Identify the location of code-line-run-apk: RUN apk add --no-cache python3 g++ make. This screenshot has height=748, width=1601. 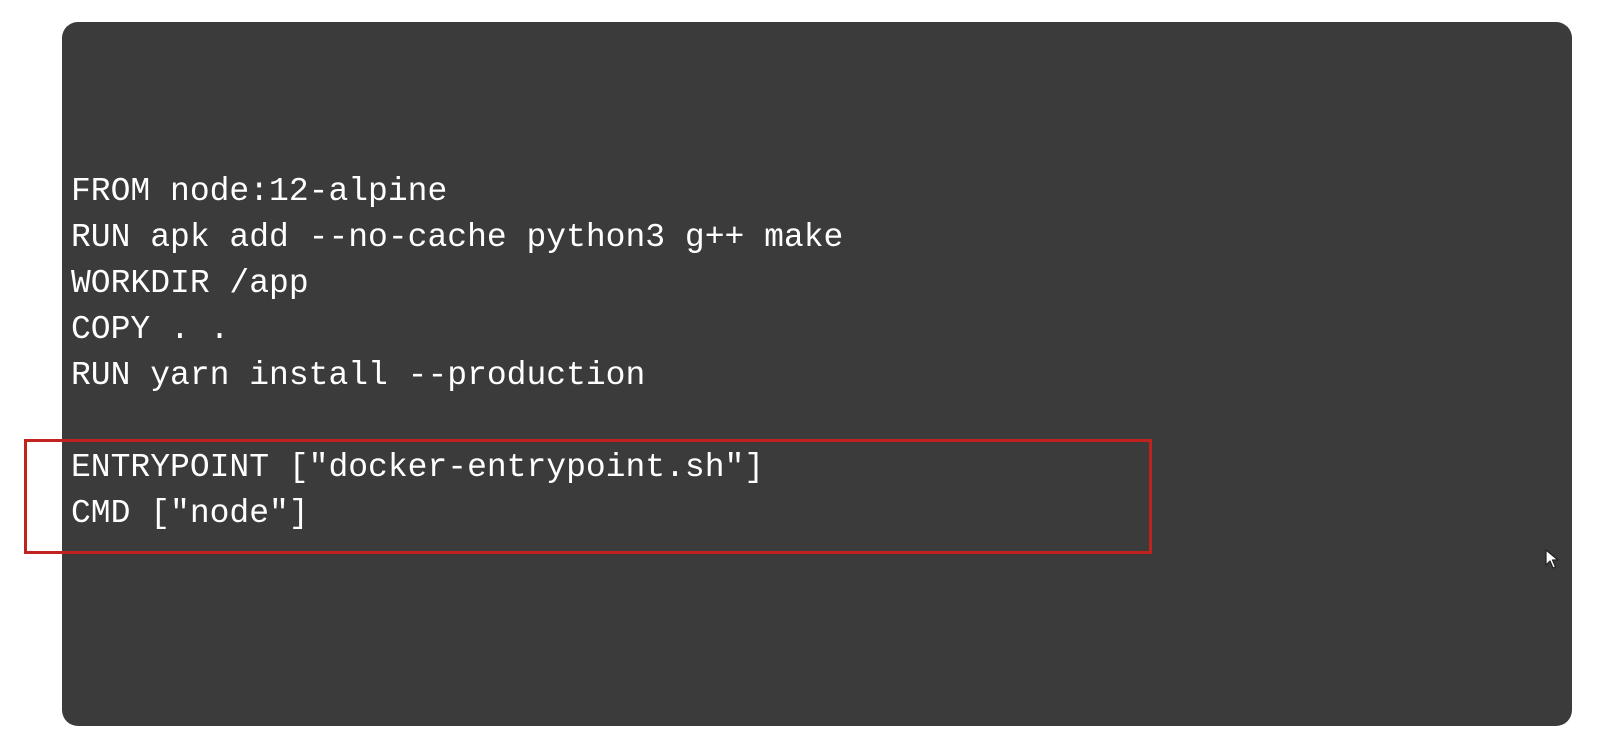
(457, 237).